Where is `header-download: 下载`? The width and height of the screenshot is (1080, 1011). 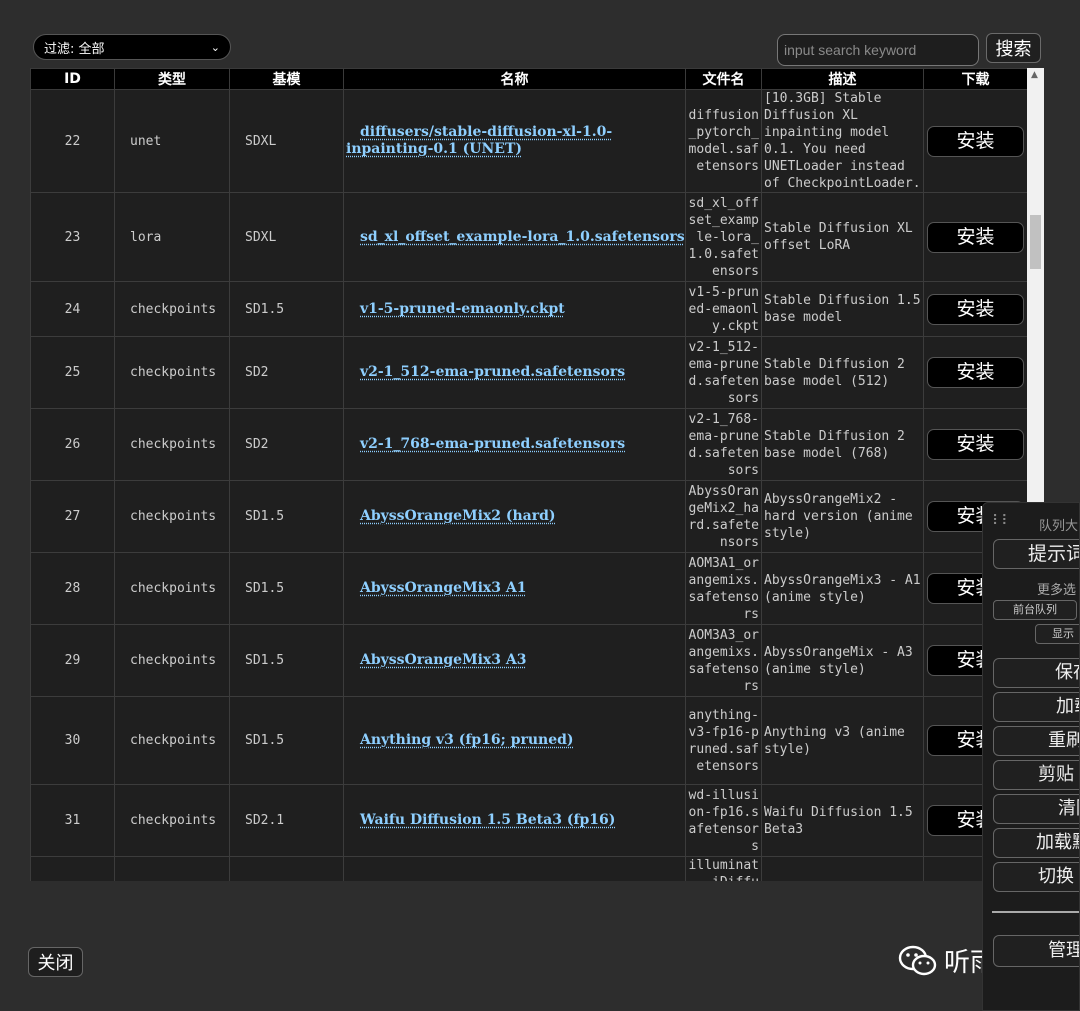 header-download: 下载 is located at coordinates (975, 79).